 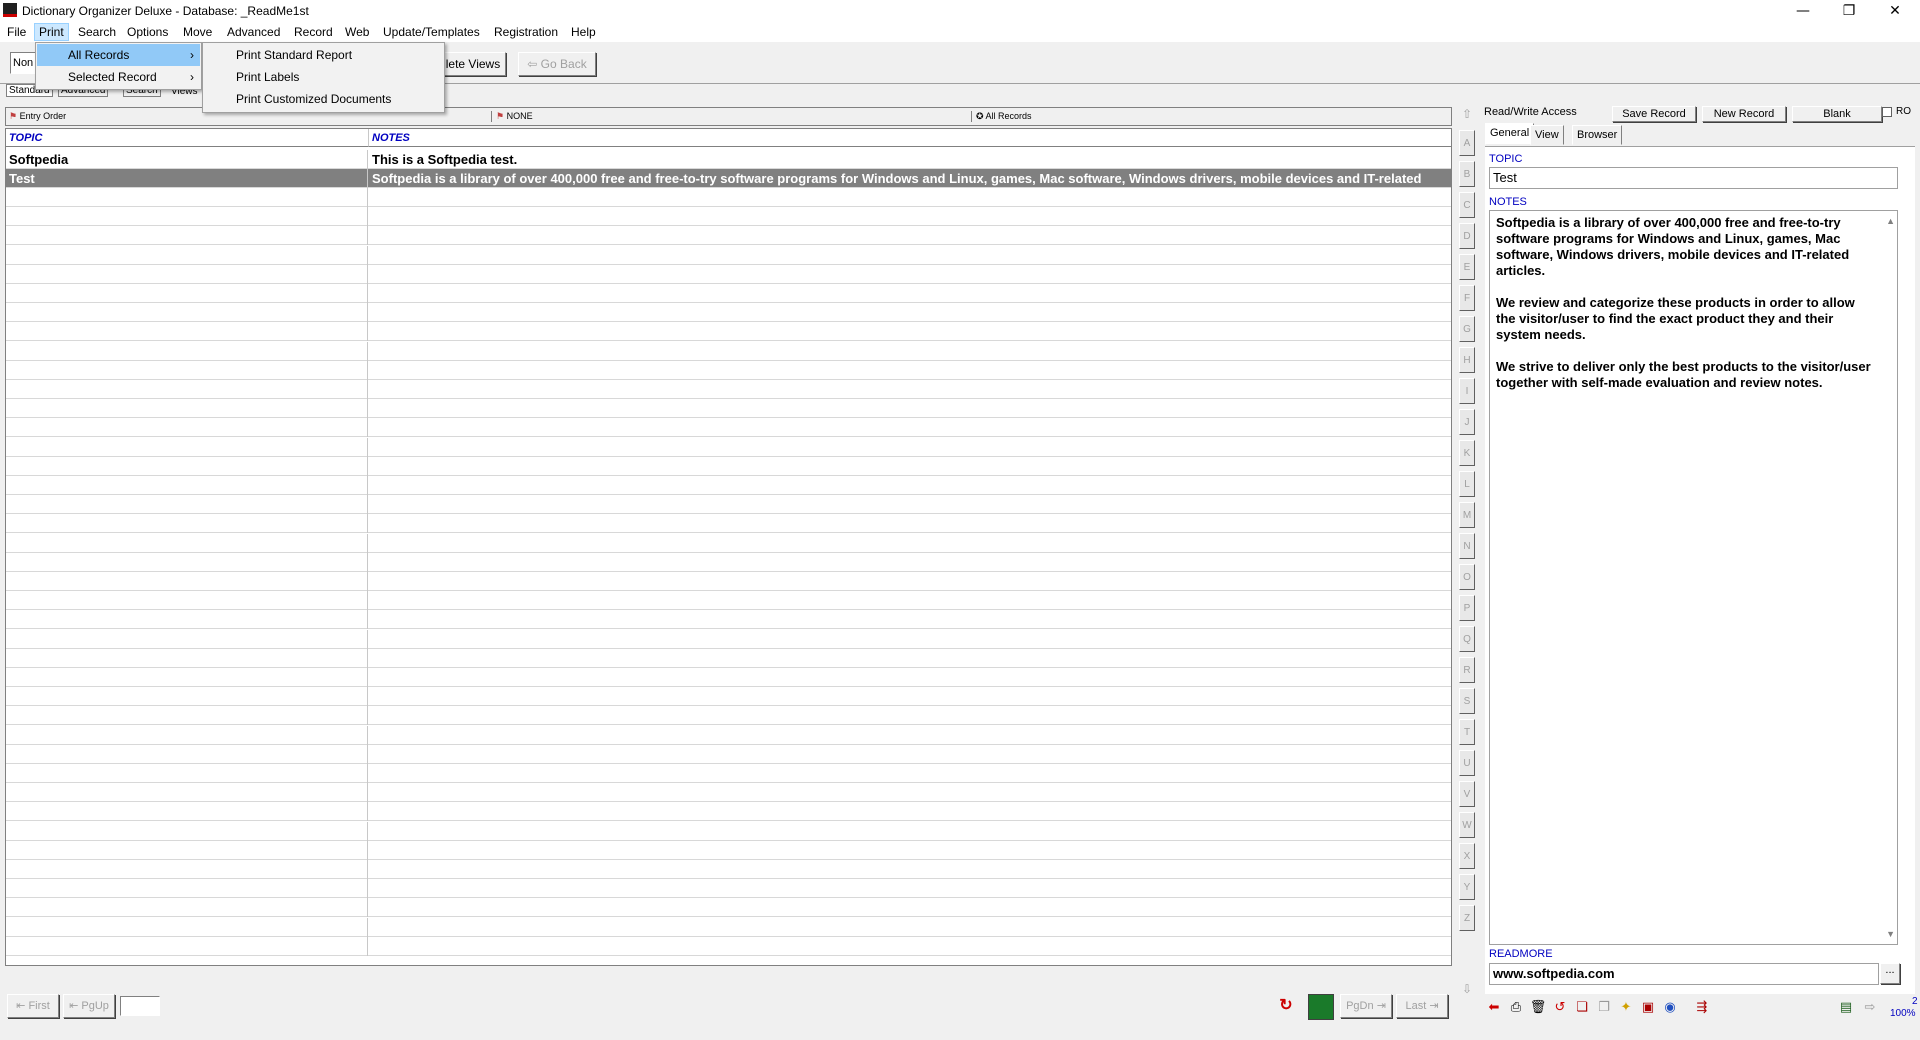 What do you see at coordinates (1422, 1006) in the screenshot?
I see `last-button: Last ⇥` at bounding box center [1422, 1006].